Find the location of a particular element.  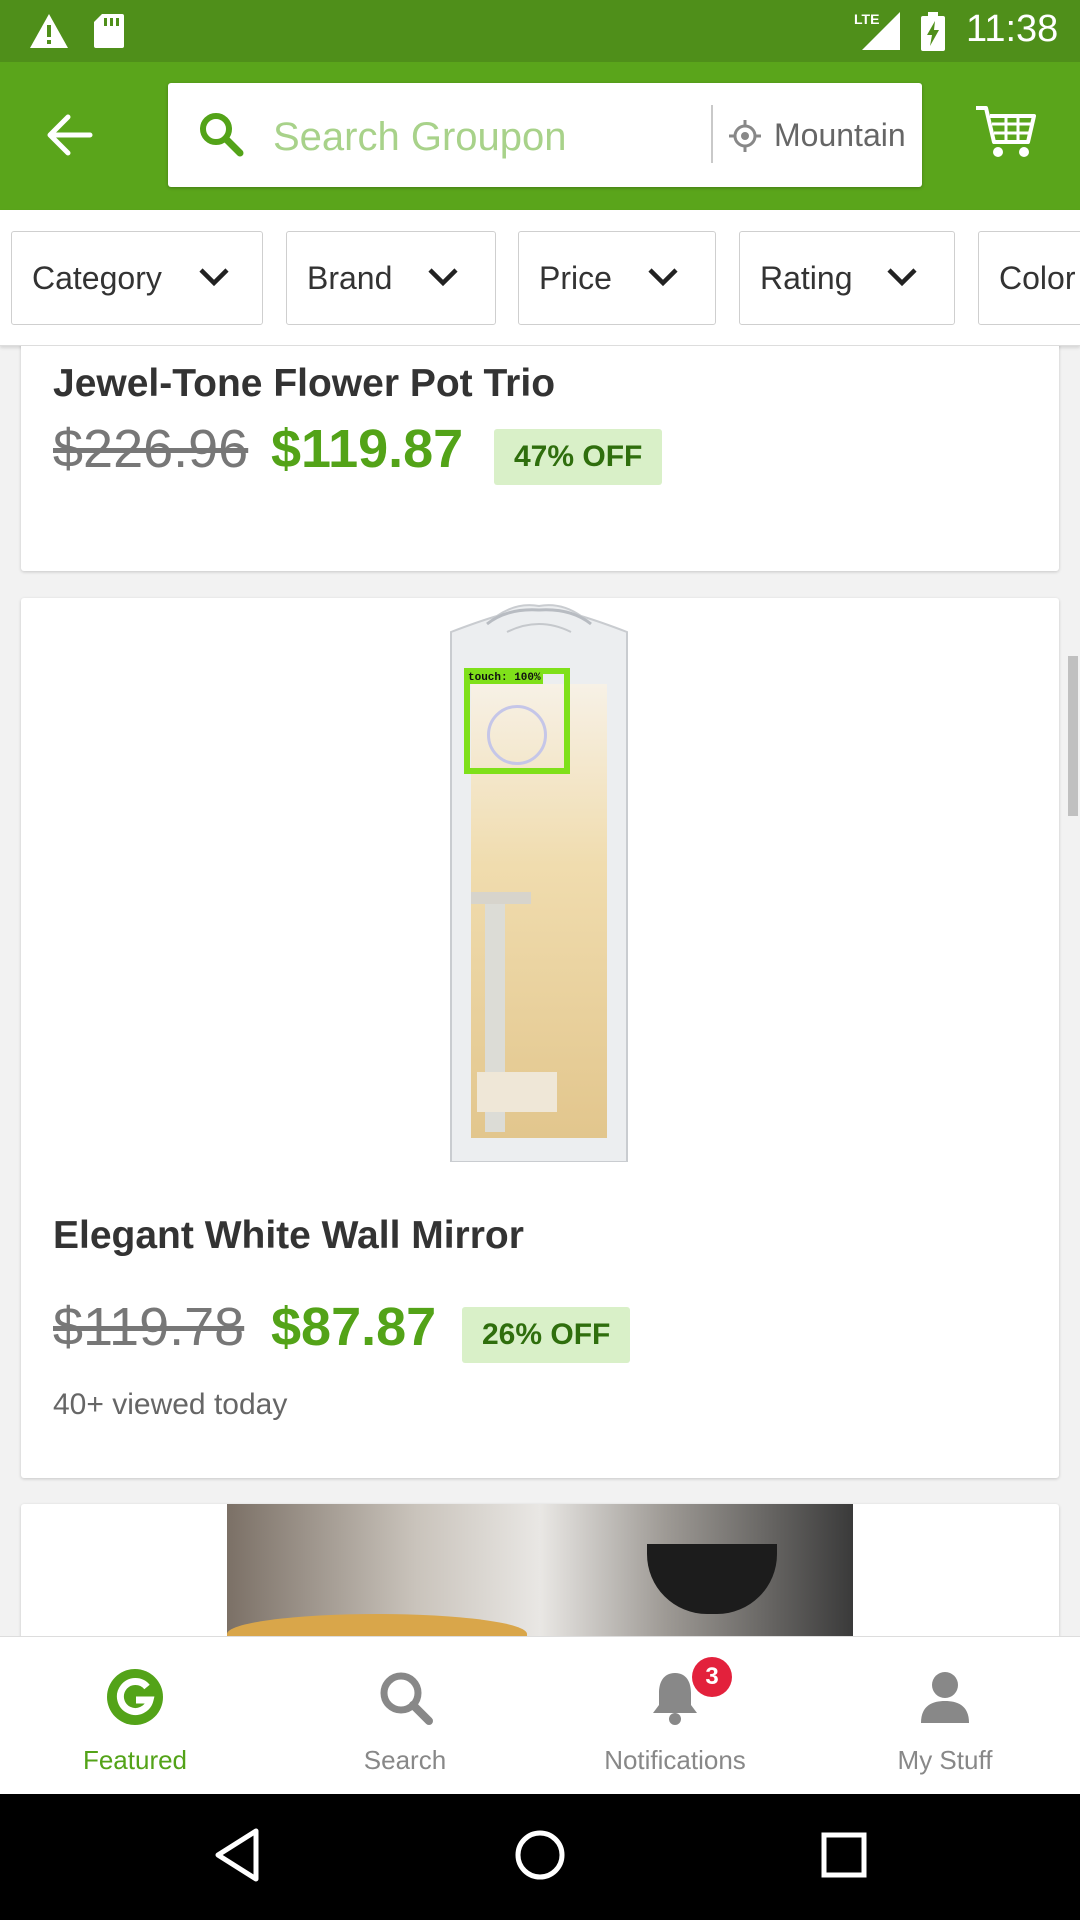

original-price: $119.78 is located at coordinates (149, 1327).